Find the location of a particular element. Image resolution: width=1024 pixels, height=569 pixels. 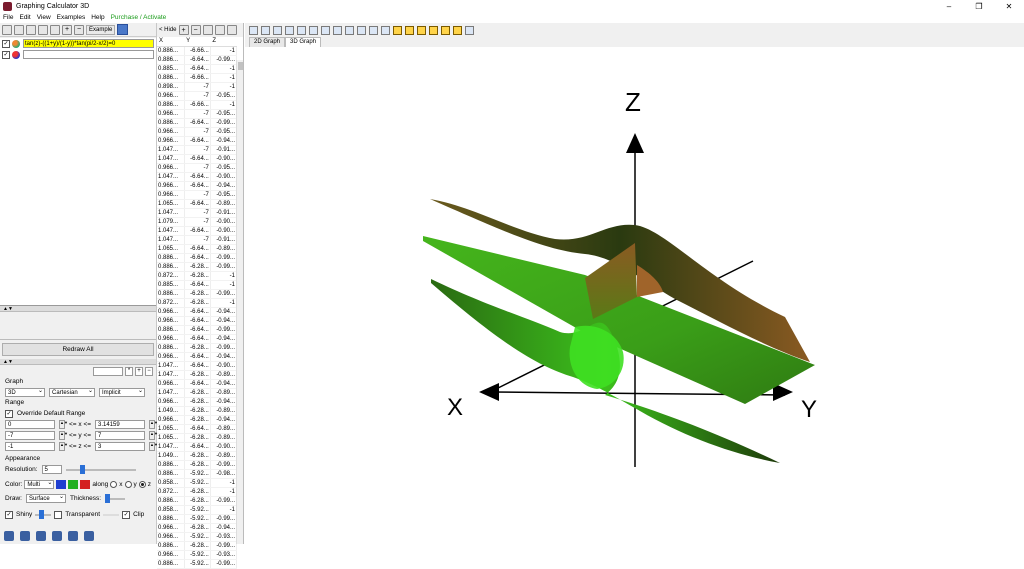

cube-top-icon is located at coordinates (433, 30).